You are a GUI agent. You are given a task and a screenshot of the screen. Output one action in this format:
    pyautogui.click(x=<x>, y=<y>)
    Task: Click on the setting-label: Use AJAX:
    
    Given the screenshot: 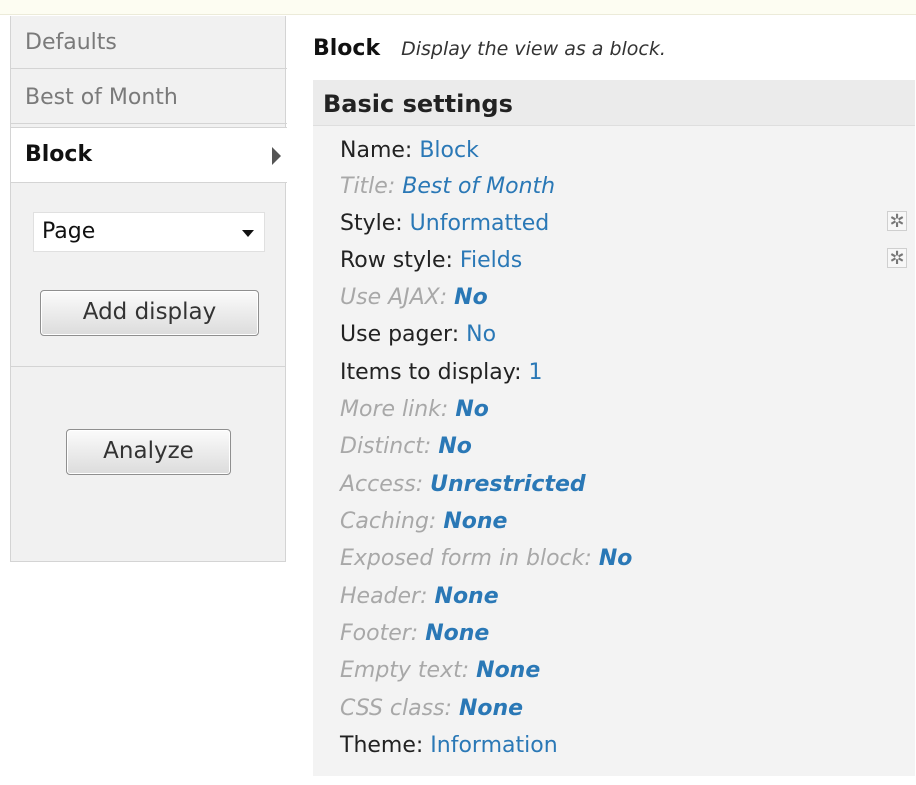 What is the action you would take?
    pyautogui.click(x=394, y=297)
    